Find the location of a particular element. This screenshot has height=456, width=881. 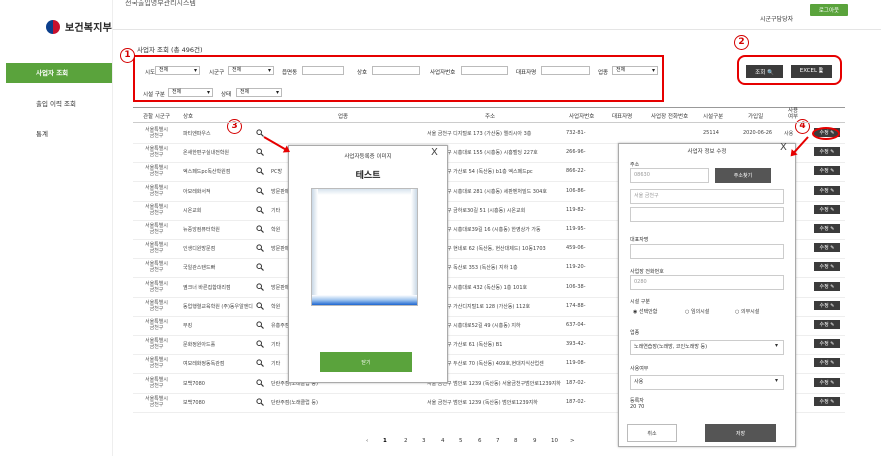

find-address-button: 주소찾기 is located at coordinates (743, 175).